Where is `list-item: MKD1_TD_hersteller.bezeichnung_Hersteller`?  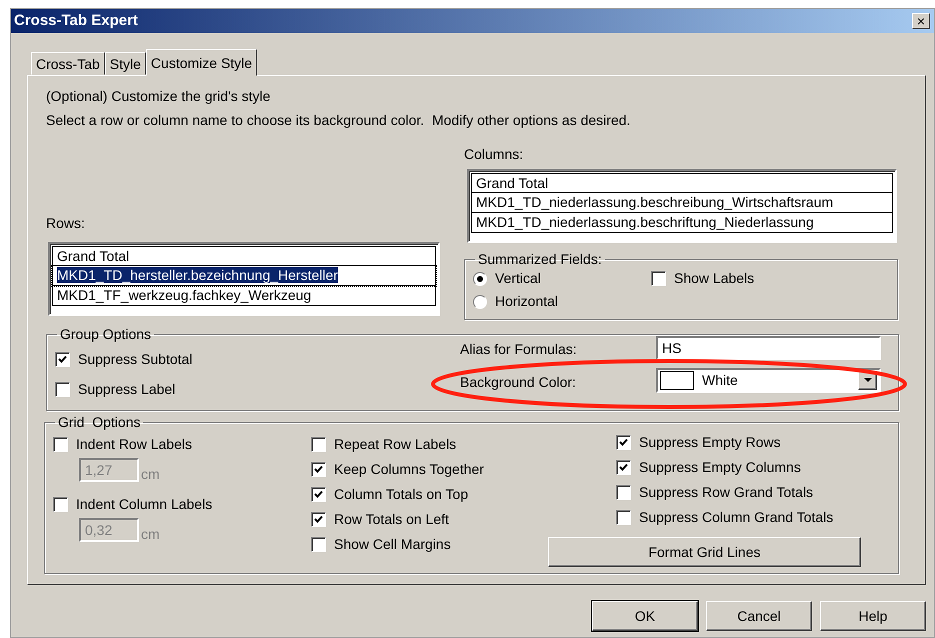 list-item: MKD1_TD_hersteller.bezeichnung_Hersteller is located at coordinates (244, 276).